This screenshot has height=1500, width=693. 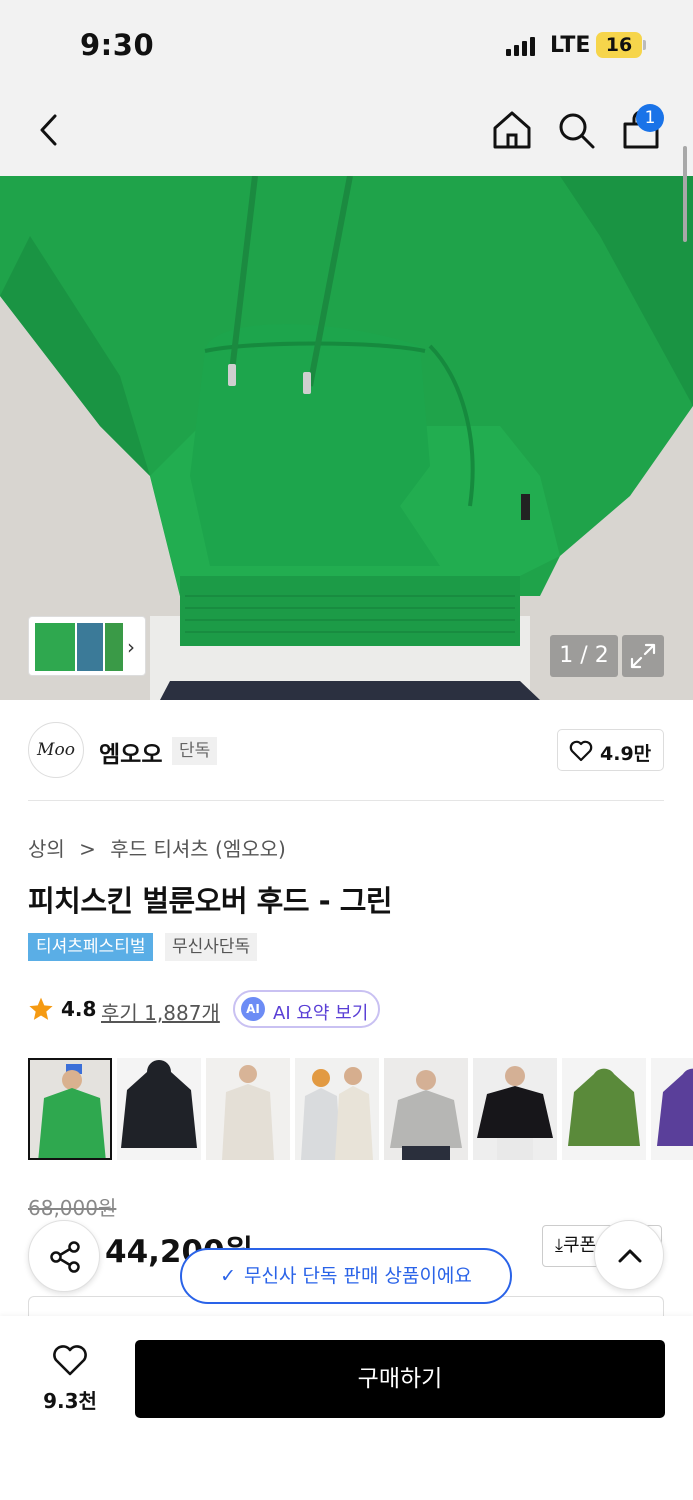 I want to click on variant-thumbnail-grey, so click(x=426, y=1109).